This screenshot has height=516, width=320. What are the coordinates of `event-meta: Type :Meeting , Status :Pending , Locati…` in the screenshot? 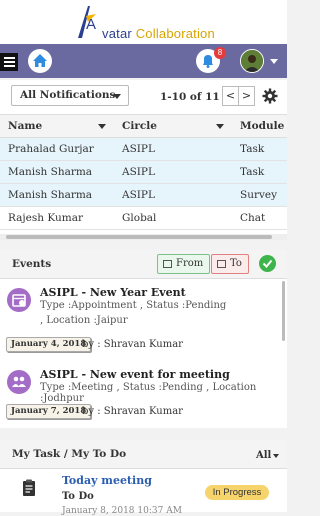 It's located at (148, 393).